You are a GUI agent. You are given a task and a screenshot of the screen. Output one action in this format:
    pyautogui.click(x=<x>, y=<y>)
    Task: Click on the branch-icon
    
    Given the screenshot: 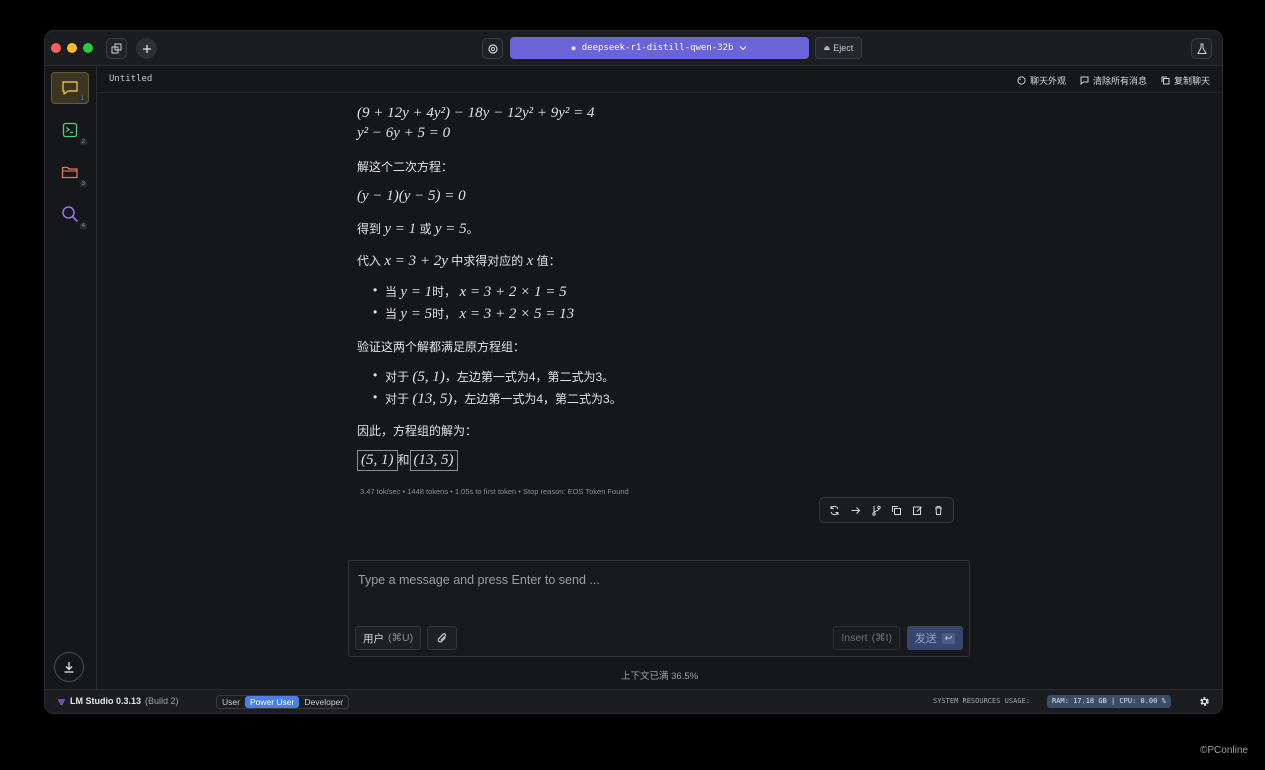 What is the action you would take?
    pyautogui.click(x=876, y=510)
    